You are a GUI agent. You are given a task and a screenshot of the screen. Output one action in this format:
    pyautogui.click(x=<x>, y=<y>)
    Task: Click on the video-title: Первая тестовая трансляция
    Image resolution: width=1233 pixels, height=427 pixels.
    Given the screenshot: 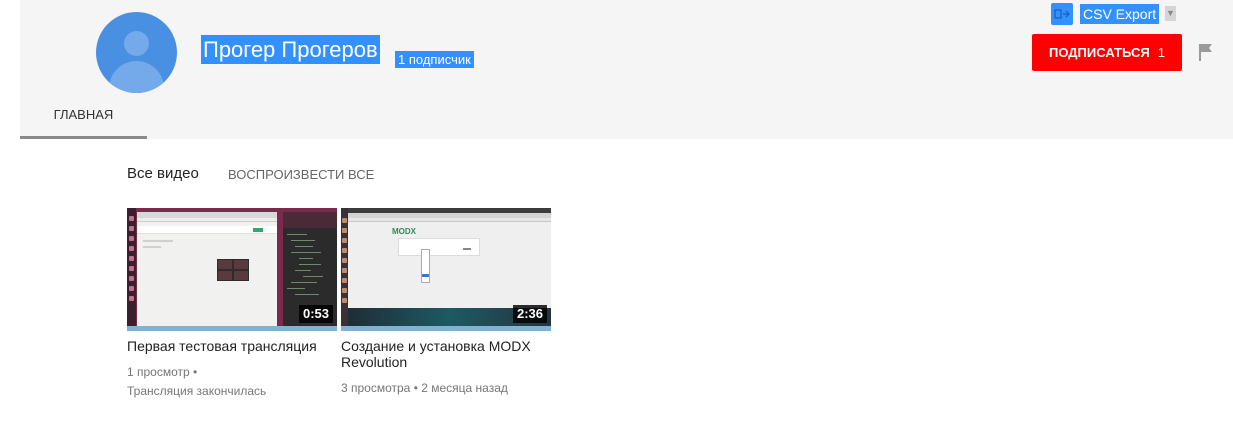 What is the action you would take?
    pyautogui.click(x=232, y=346)
    